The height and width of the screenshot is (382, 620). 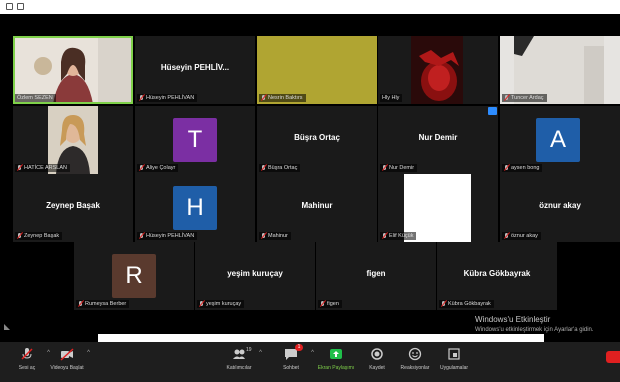 I want to click on participant-name: öznur akay, so click(x=560, y=205).